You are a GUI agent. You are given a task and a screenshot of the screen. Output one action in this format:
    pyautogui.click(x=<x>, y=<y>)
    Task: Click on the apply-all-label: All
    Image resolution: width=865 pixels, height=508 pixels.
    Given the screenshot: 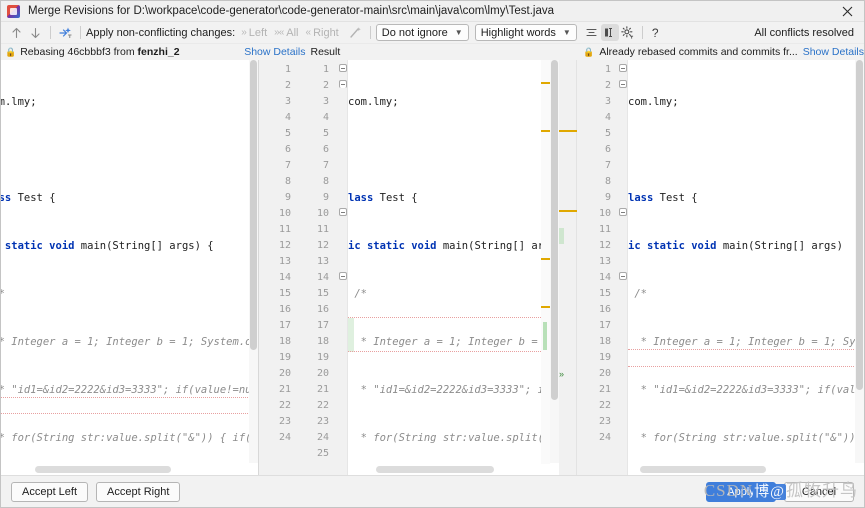 What is the action you would take?
    pyautogui.click(x=292, y=32)
    